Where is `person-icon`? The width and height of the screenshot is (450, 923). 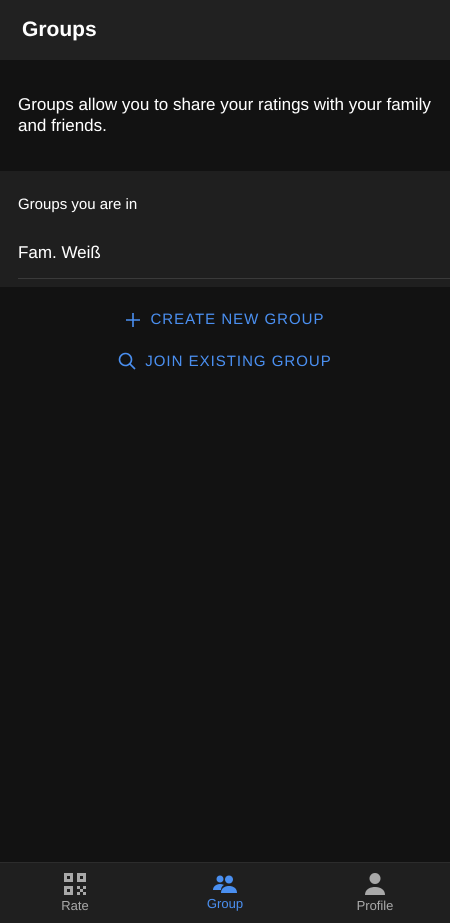 person-icon is located at coordinates (375, 884).